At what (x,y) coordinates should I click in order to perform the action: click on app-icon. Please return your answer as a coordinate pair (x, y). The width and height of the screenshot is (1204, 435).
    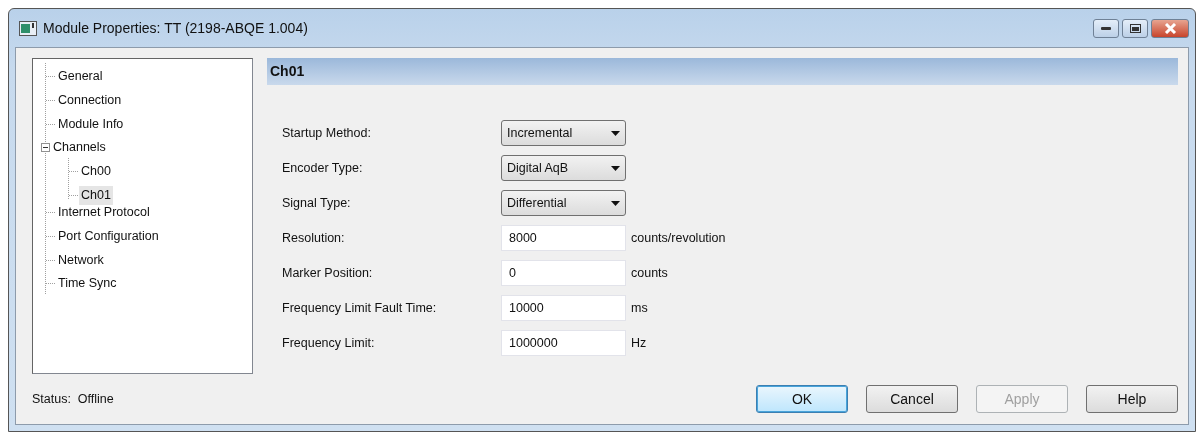
    Looking at the image, I should click on (28, 28).